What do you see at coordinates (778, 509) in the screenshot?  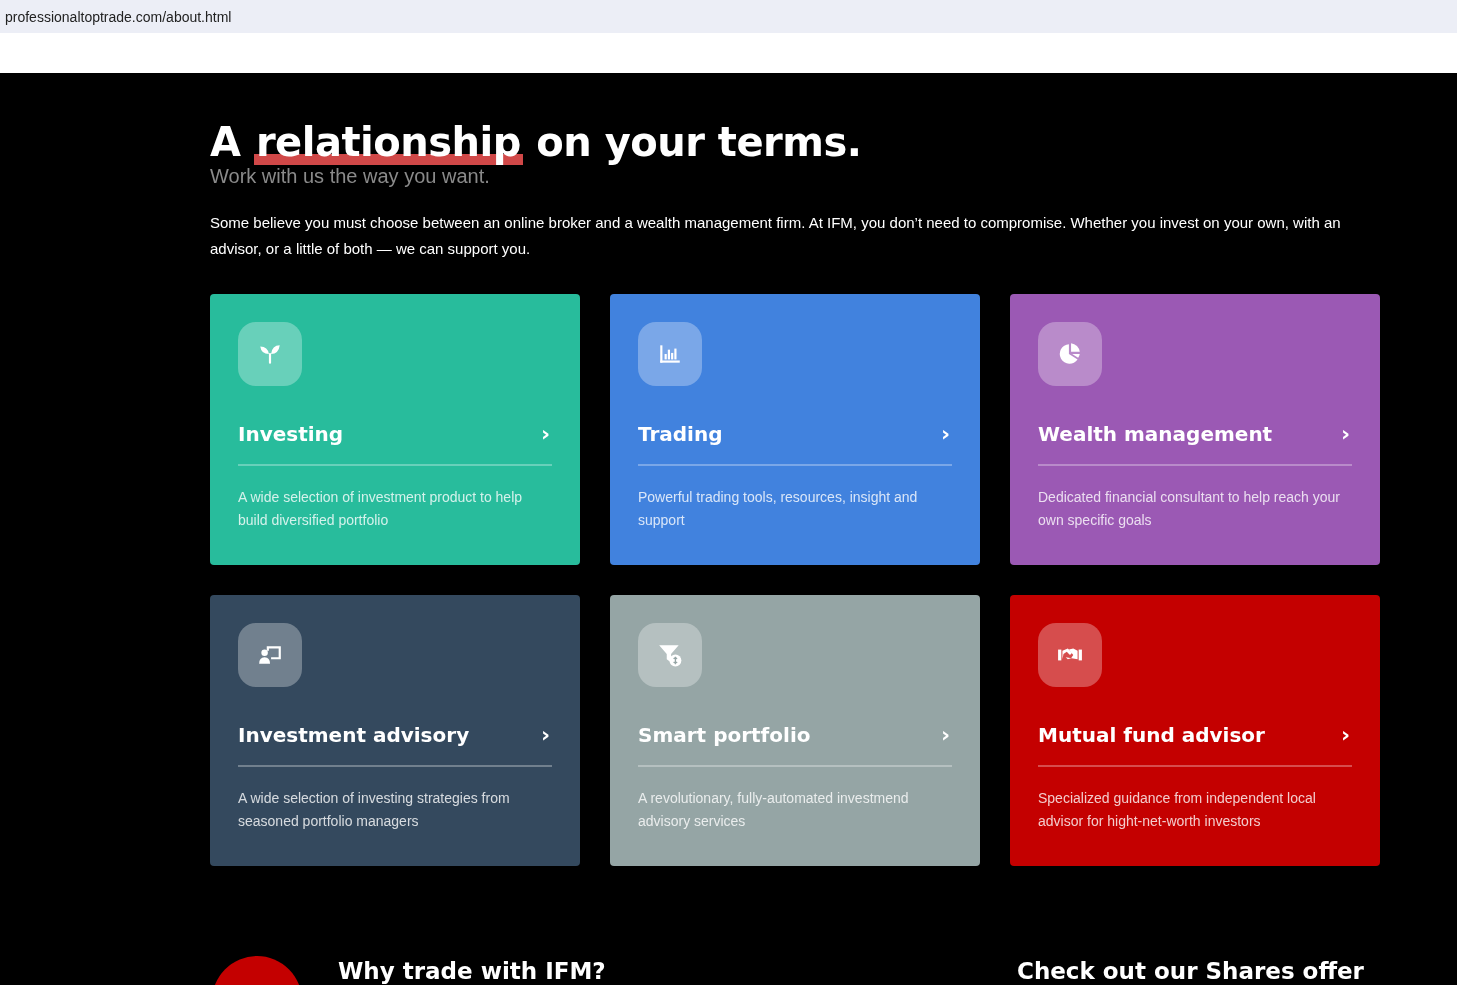 I see `card-description: Powerful trading tools, resources, insight and support` at bounding box center [778, 509].